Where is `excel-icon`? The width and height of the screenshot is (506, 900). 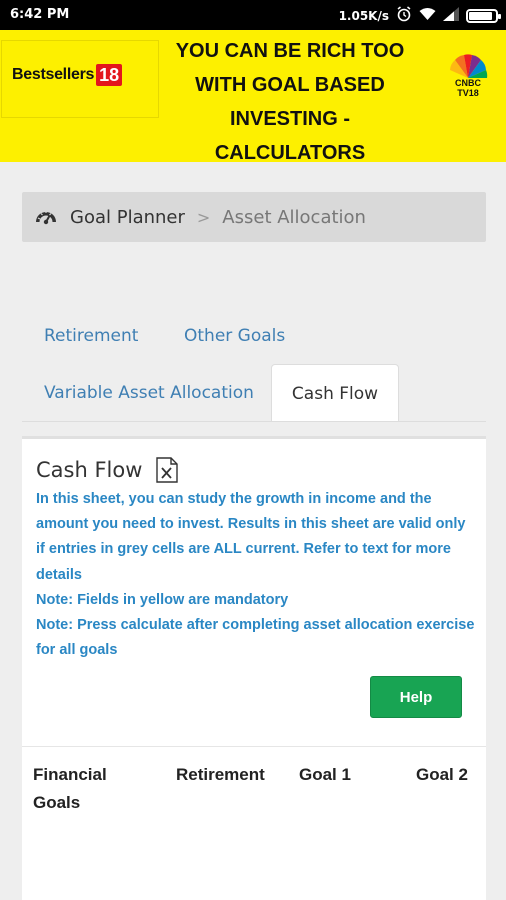 excel-icon is located at coordinates (167, 470).